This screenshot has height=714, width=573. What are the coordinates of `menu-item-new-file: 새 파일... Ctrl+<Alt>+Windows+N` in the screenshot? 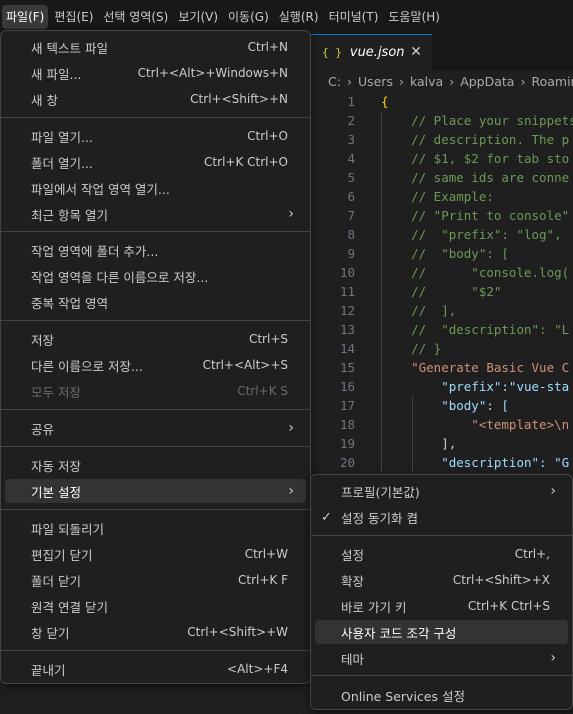 It's located at (155, 73).